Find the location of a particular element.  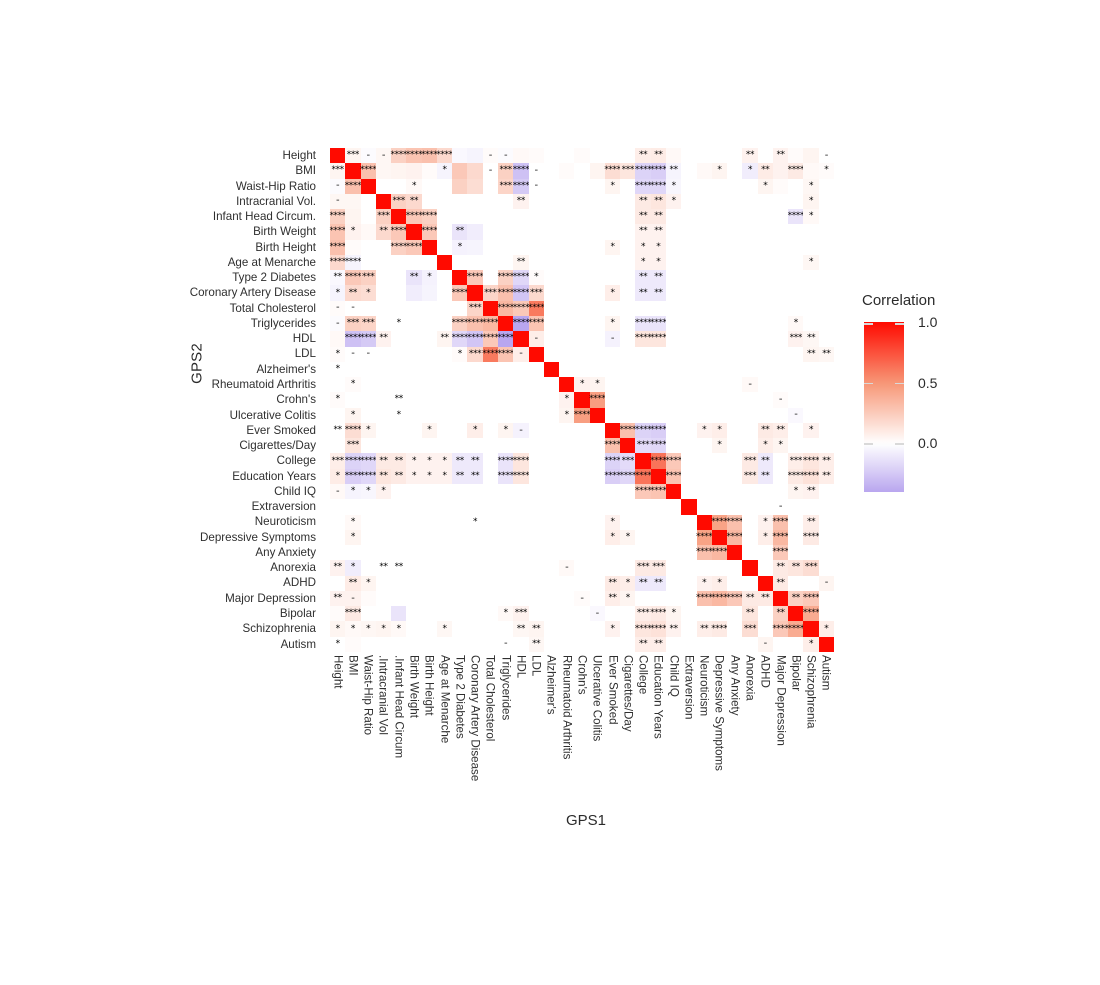

x-axis-tick-label: Extraversion is located at coordinates (689, 687).